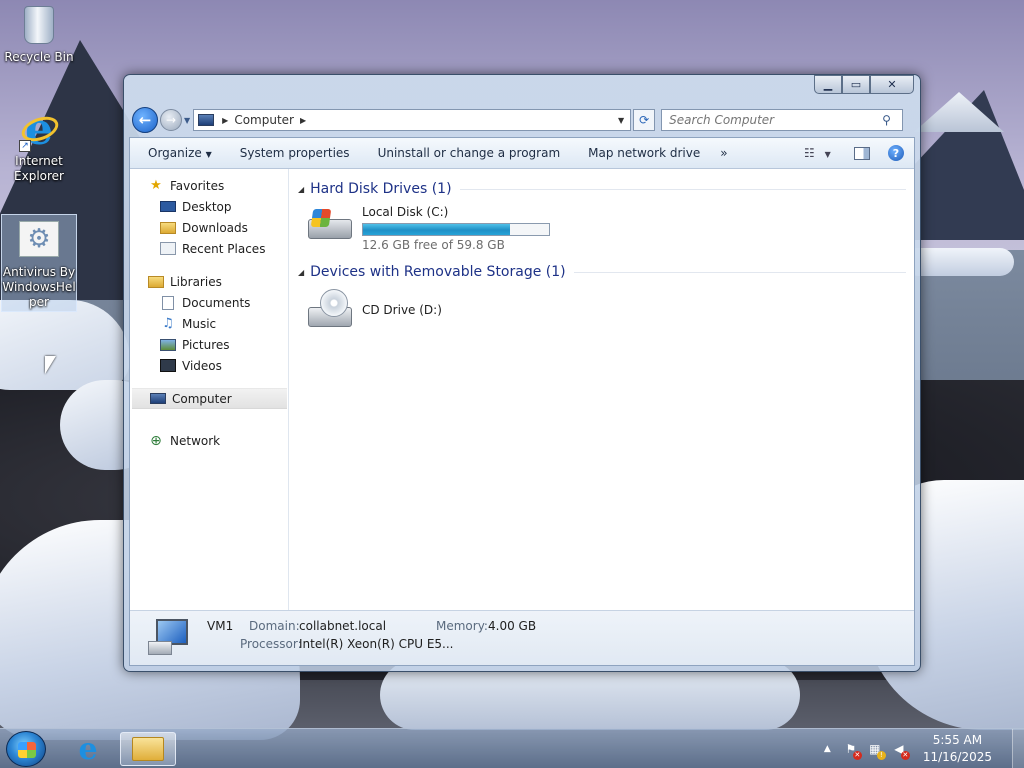 The image size is (1024, 768). I want to click on recent-pages-dropdown: ▼, so click(187, 120).